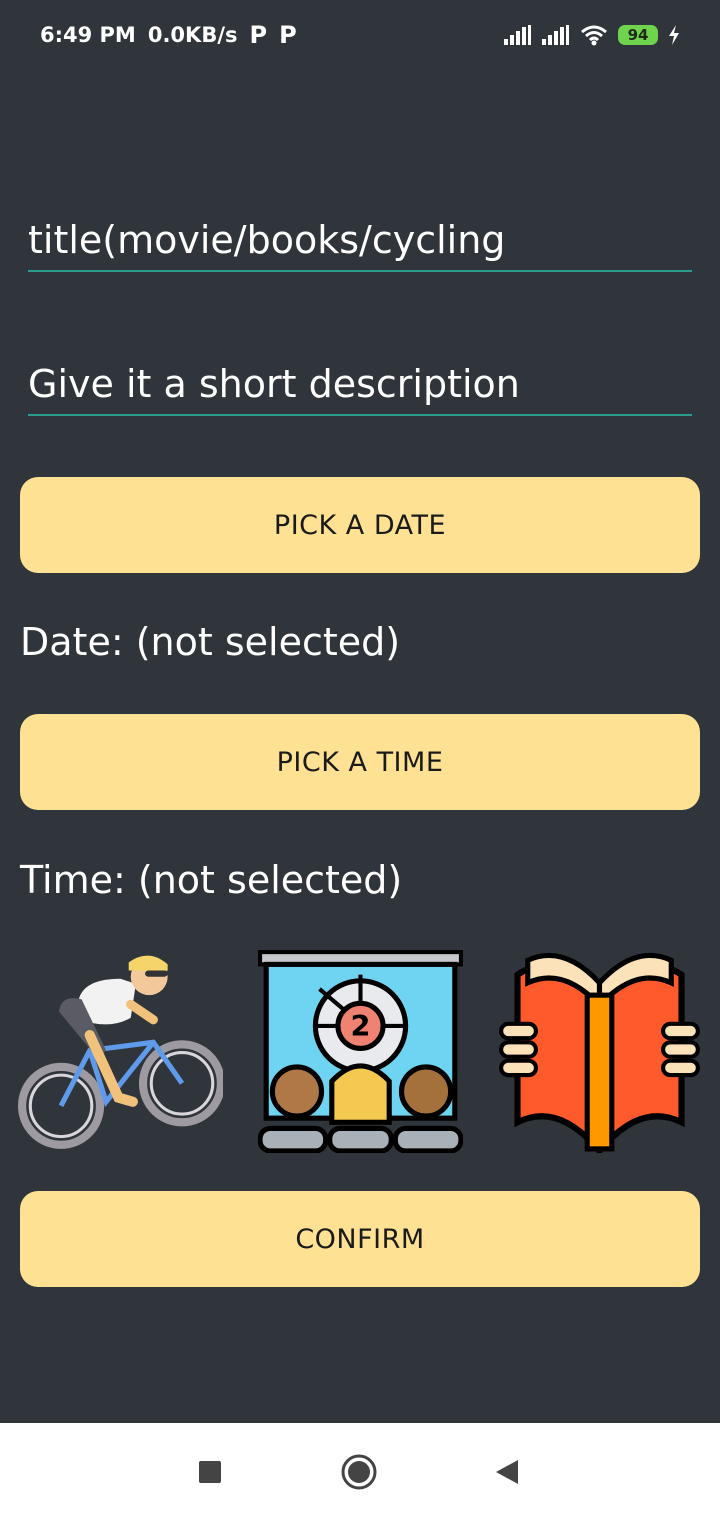 The height and width of the screenshot is (1520, 720). I want to click on status-left: 6:49 PM 0.0KB/s P P, so click(168, 35).